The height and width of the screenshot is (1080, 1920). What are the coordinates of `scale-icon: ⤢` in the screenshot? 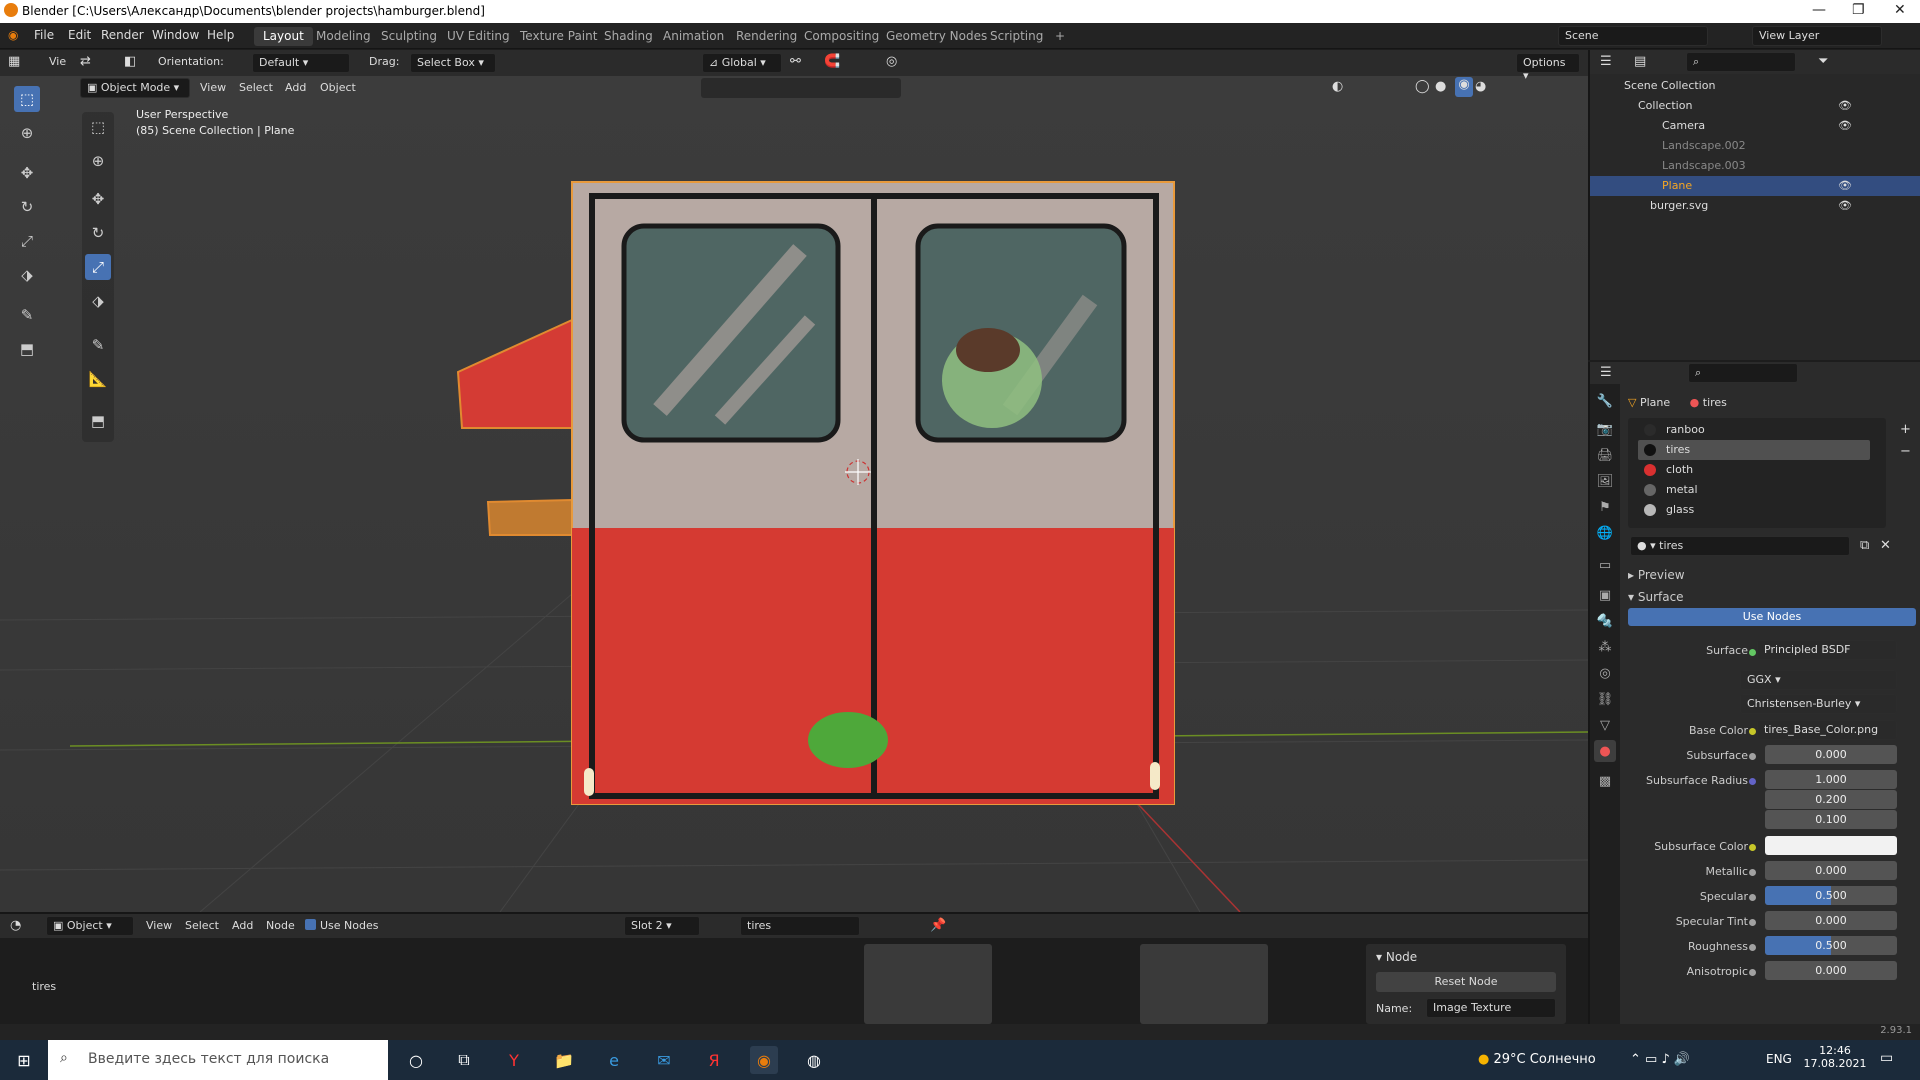 It's located at (98, 267).